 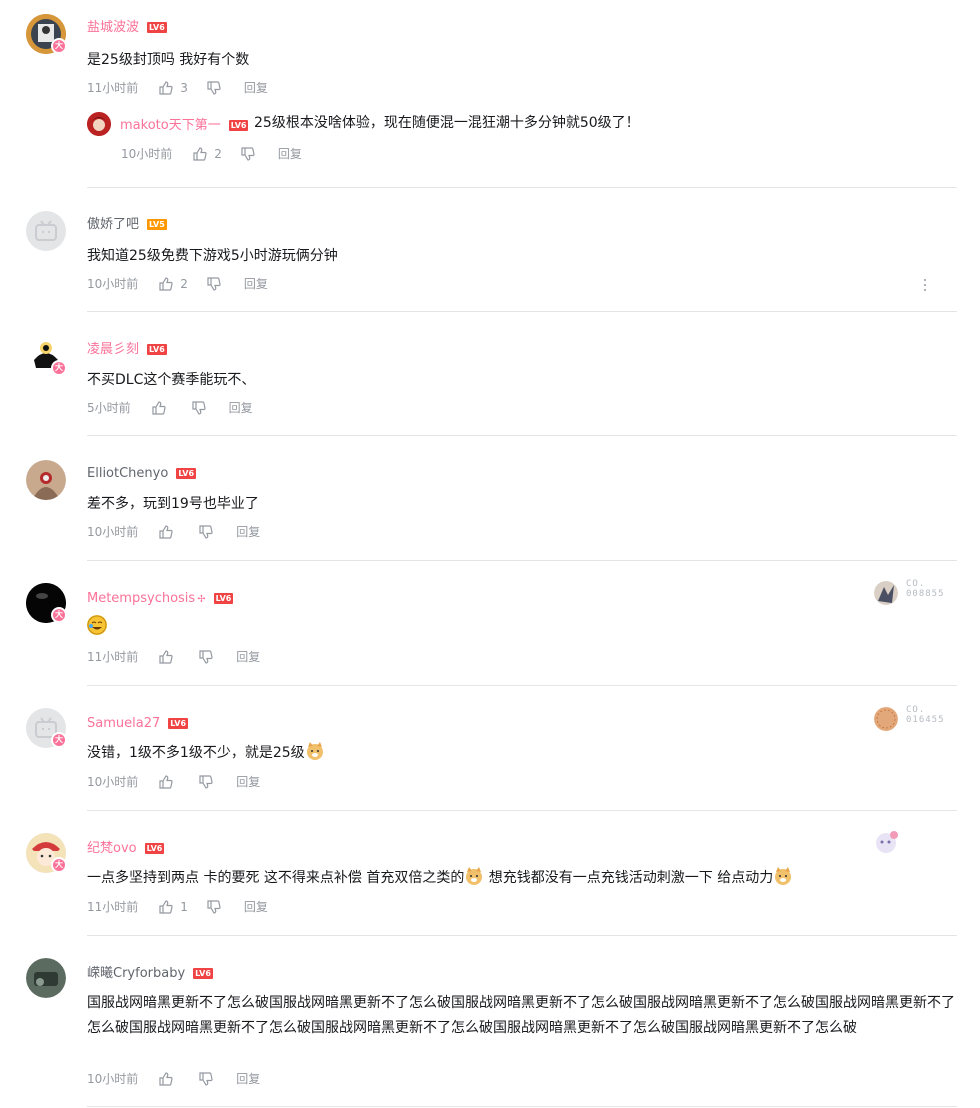 What do you see at coordinates (127, 28) in the screenshot?
I see `username: 盐城波波 LV6` at bounding box center [127, 28].